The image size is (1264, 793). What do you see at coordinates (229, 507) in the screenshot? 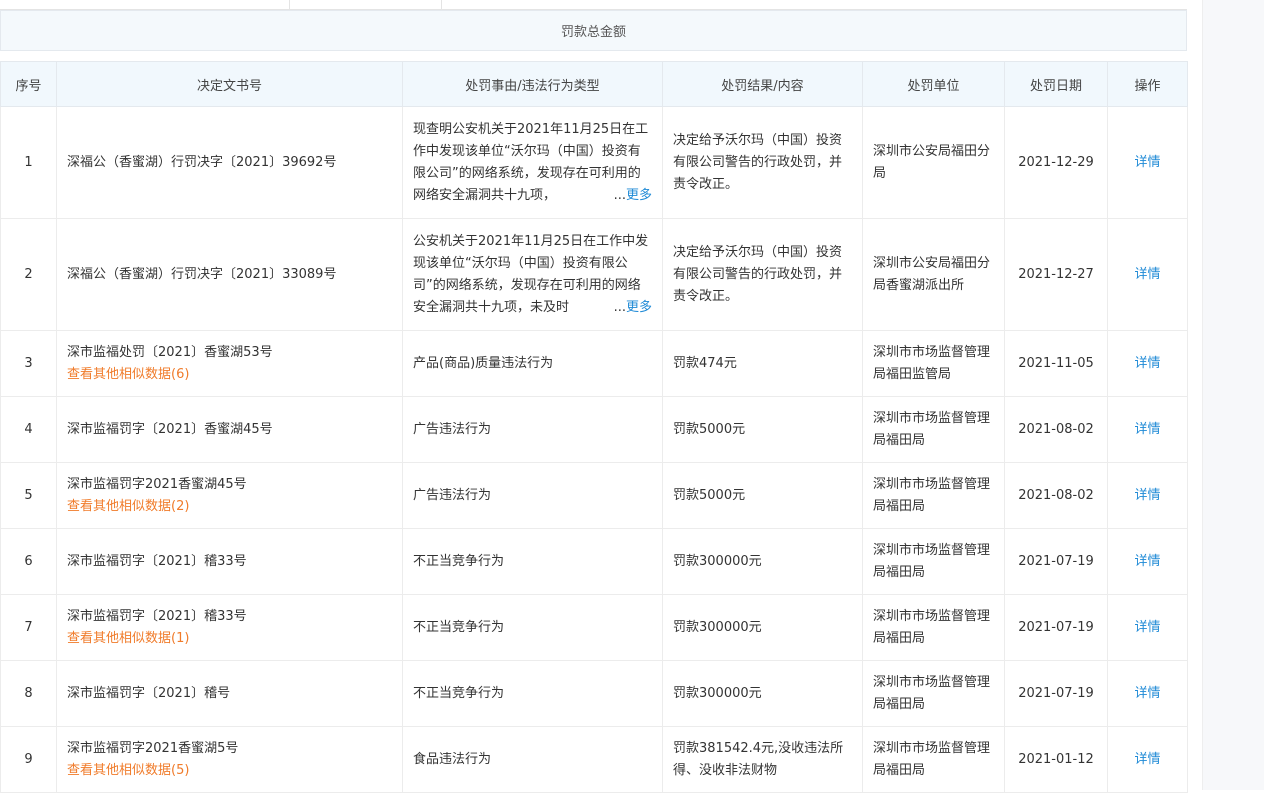
I see `similar-data-link: 查看其他相似数据(2)` at bounding box center [229, 507].